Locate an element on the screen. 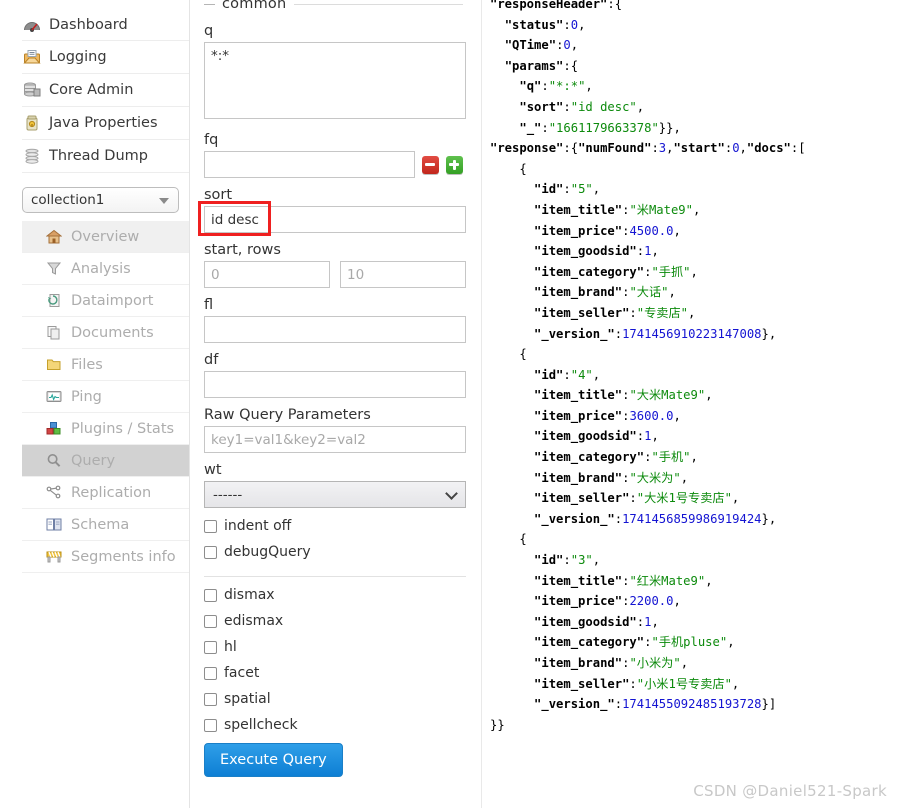 The height and width of the screenshot is (808, 901). sidebar-item-java-properties: Java Properties is located at coordinates (105, 123).